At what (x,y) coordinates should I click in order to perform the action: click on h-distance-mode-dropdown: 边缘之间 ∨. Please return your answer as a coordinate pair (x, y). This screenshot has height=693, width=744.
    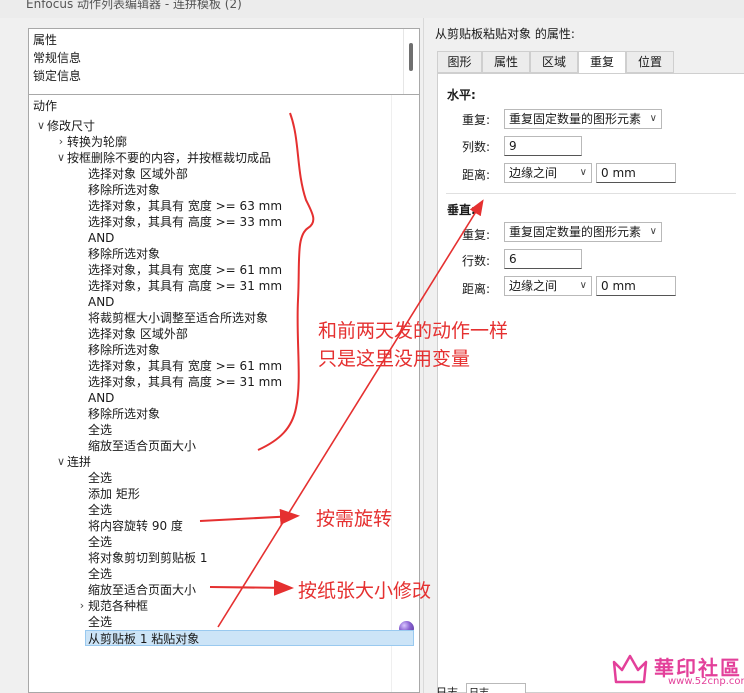
    Looking at the image, I should click on (548, 173).